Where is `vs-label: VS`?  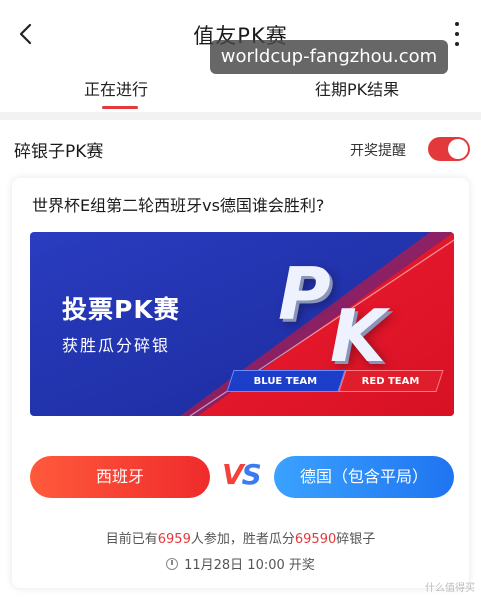
vs-label: VS is located at coordinates (242, 474).